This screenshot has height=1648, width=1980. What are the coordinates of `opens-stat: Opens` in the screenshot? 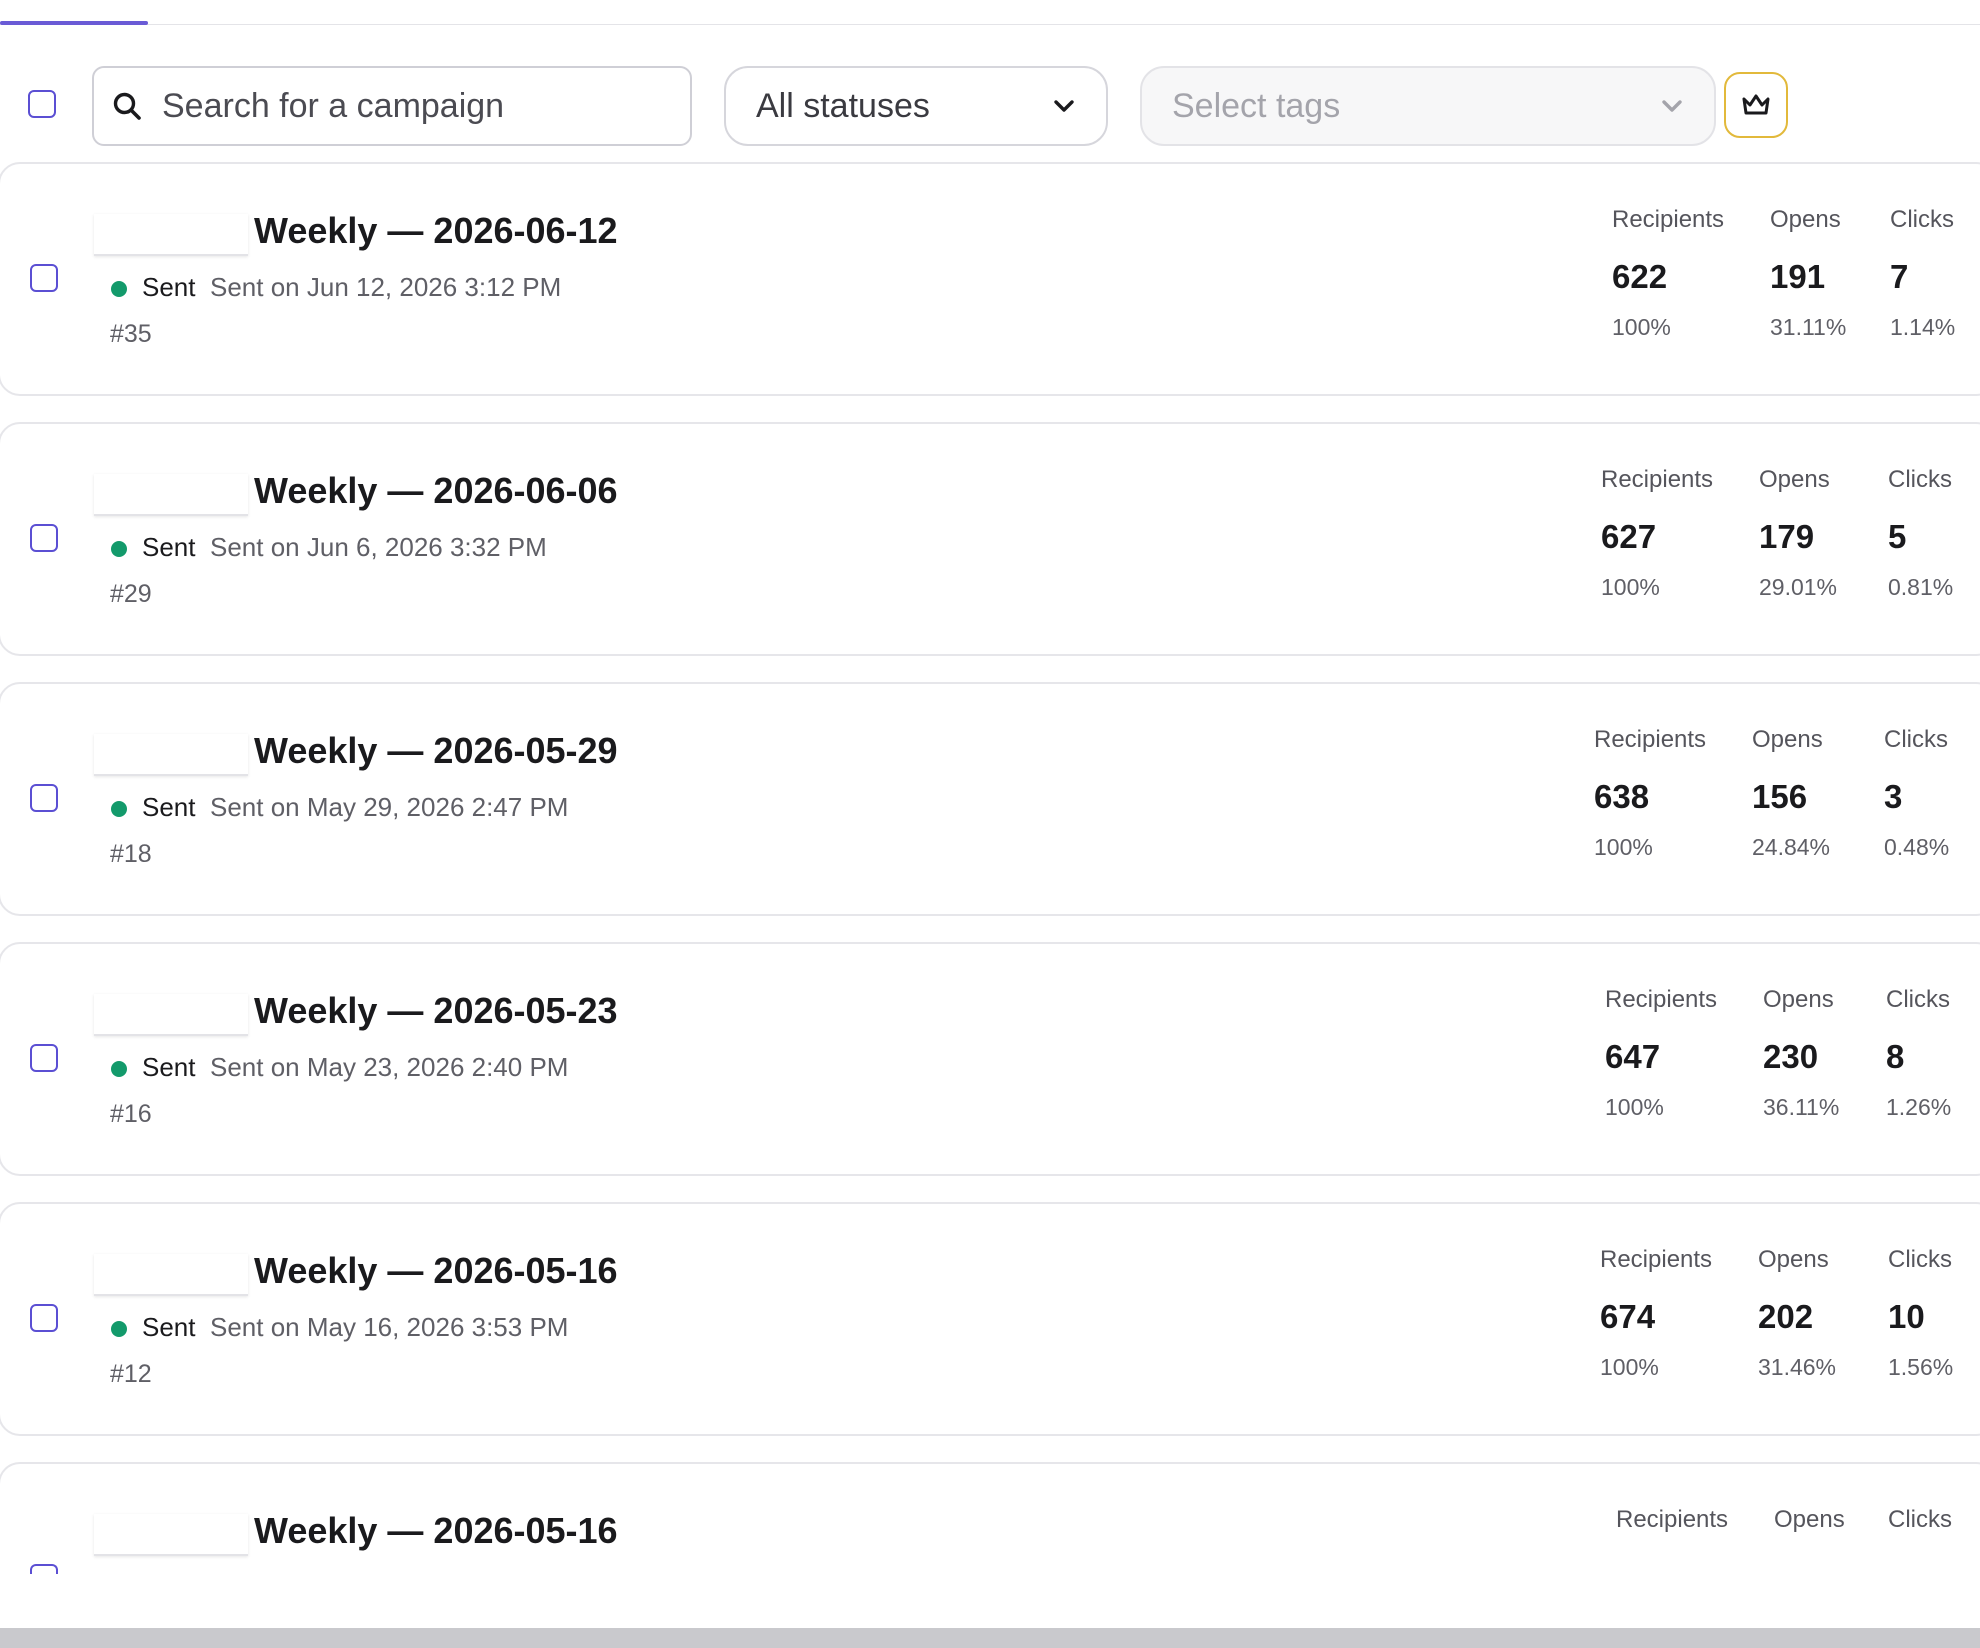 It's located at (1809, 1520).